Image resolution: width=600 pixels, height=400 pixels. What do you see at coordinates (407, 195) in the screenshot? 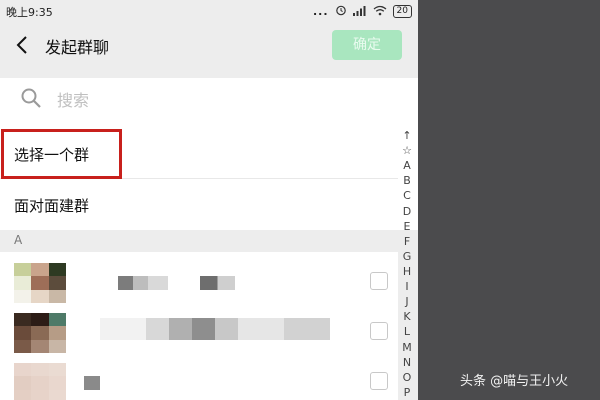
I see `index-letter: C` at bounding box center [407, 195].